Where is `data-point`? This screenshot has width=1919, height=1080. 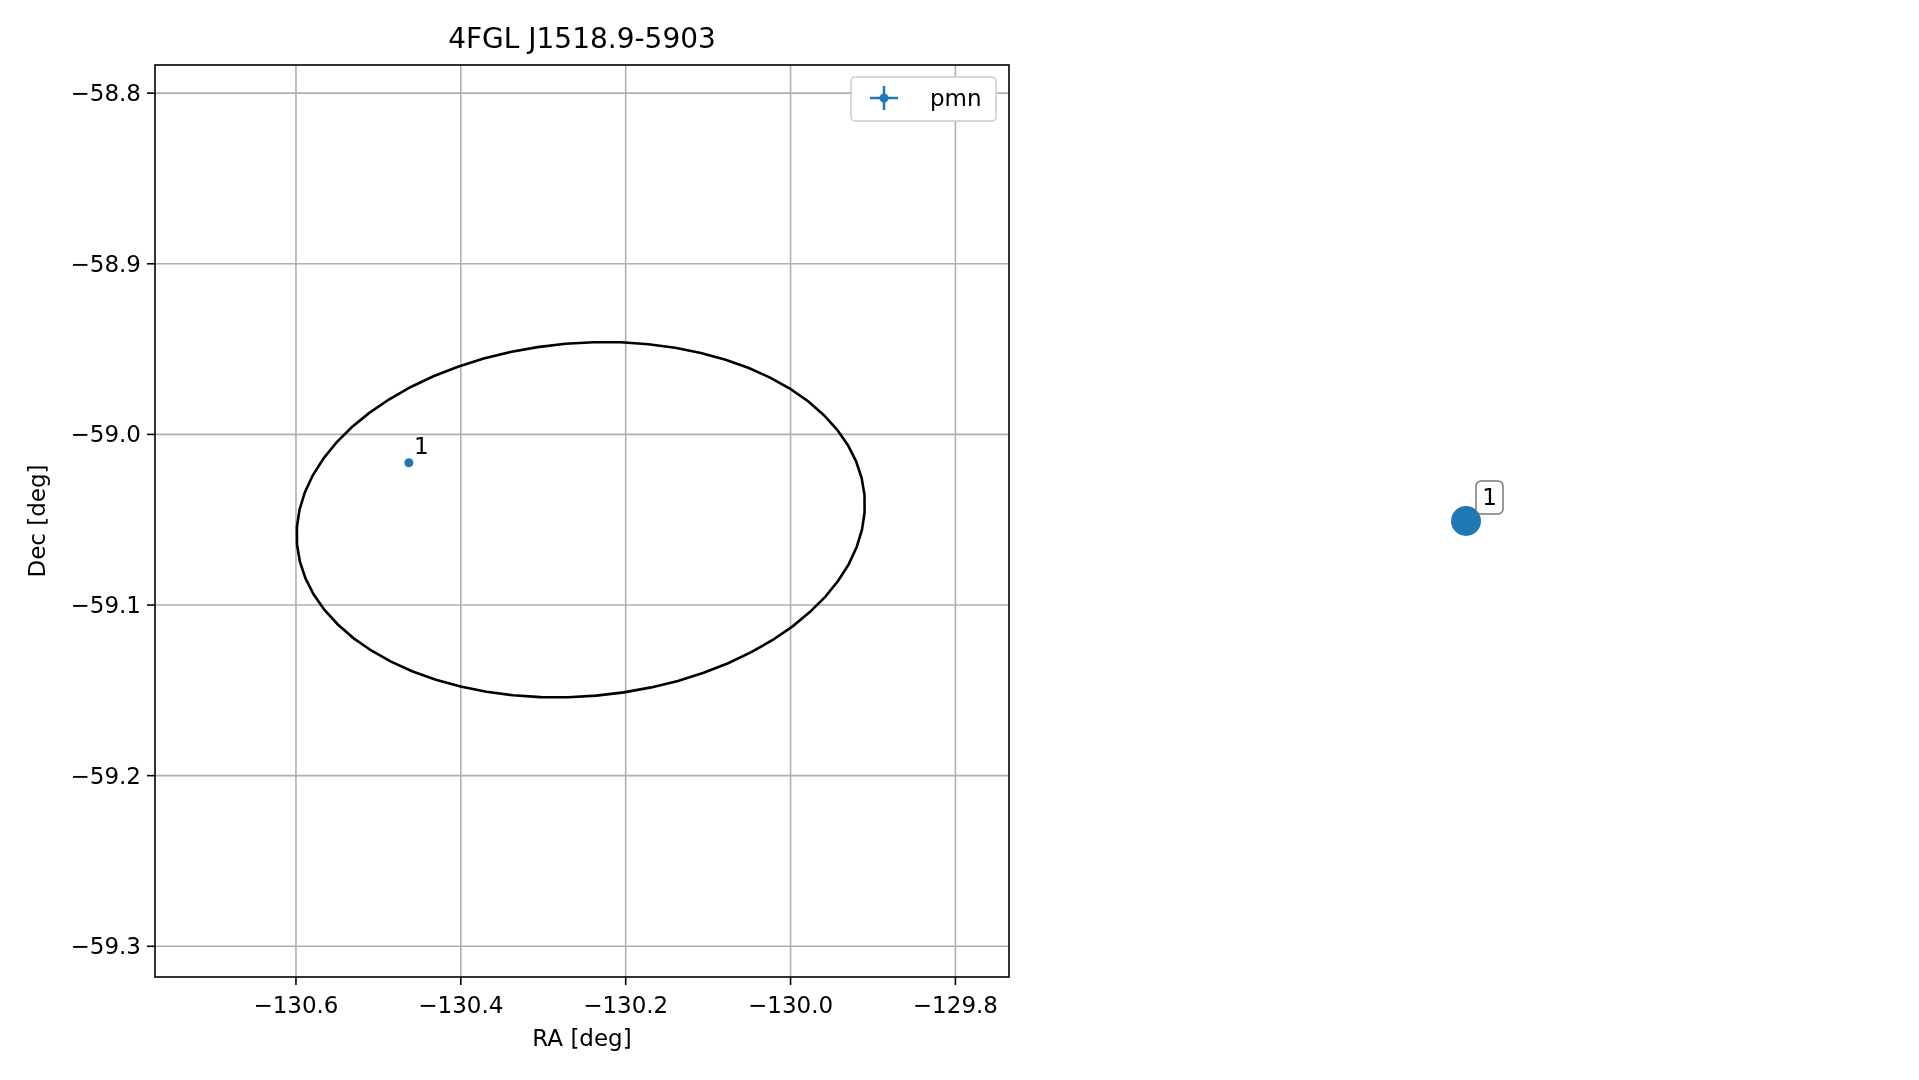
data-point is located at coordinates (409, 463).